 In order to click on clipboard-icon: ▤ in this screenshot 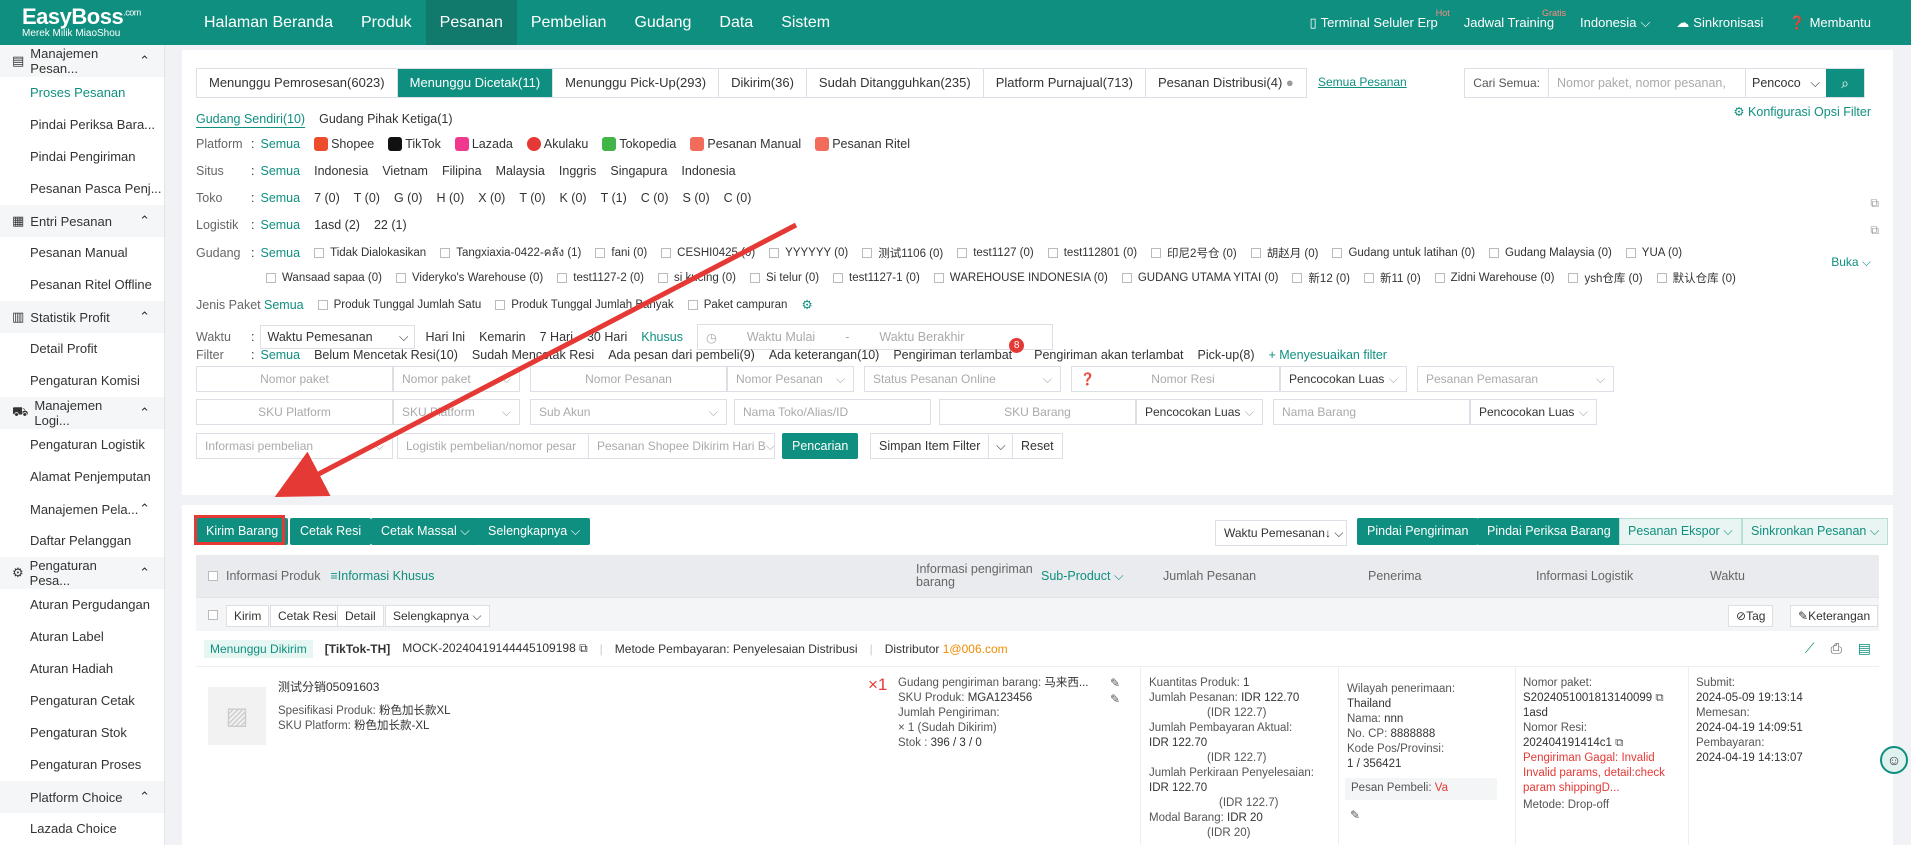, I will do `click(1864, 648)`.